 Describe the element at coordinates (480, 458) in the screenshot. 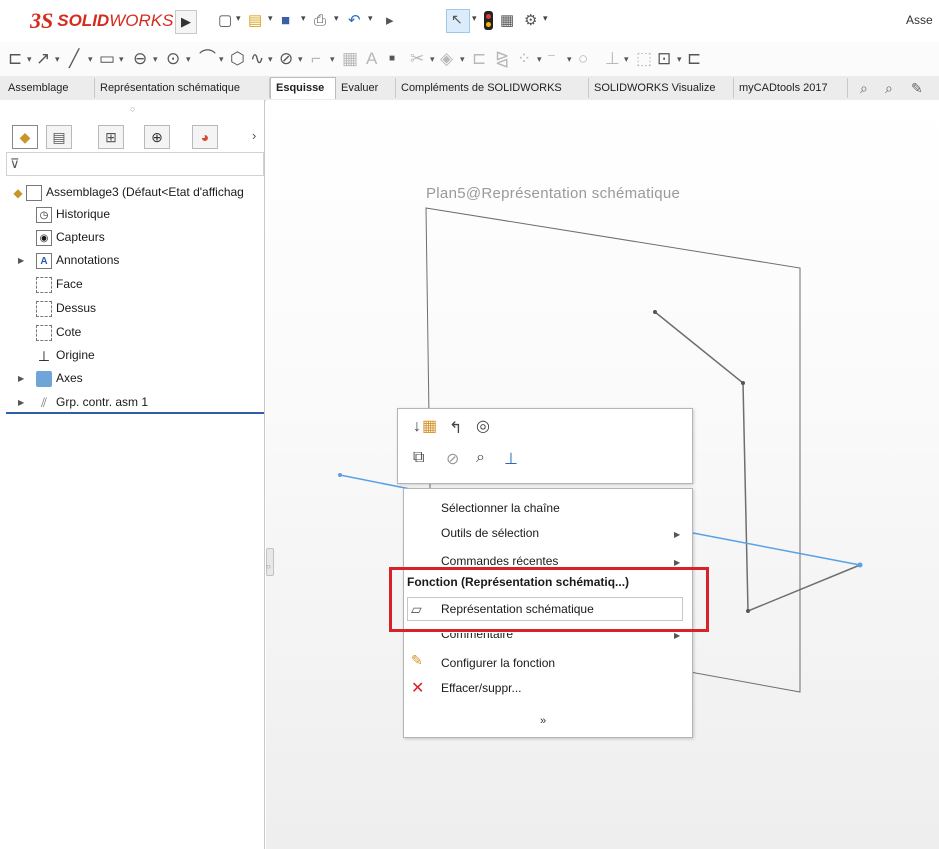

I see `zoom-to-selection-icon: ⌕` at that location.